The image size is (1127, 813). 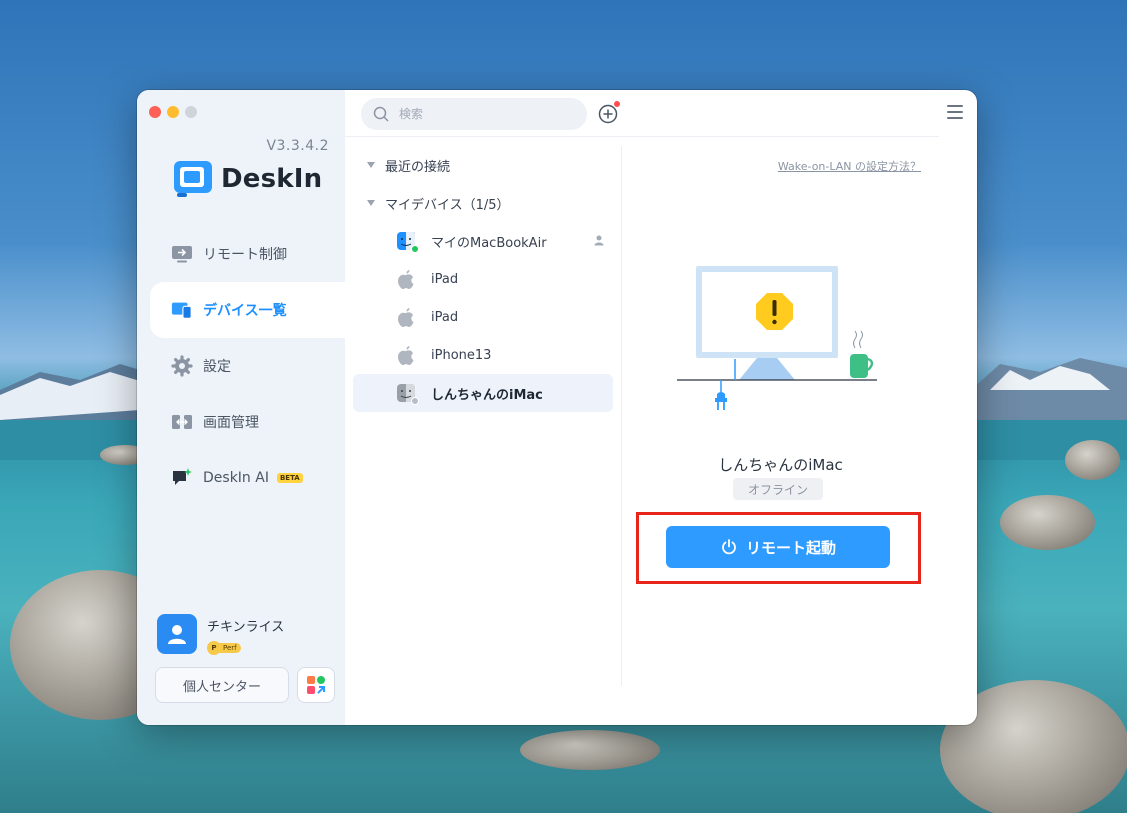 I want to click on minimize-button, so click(x=173, y=112).